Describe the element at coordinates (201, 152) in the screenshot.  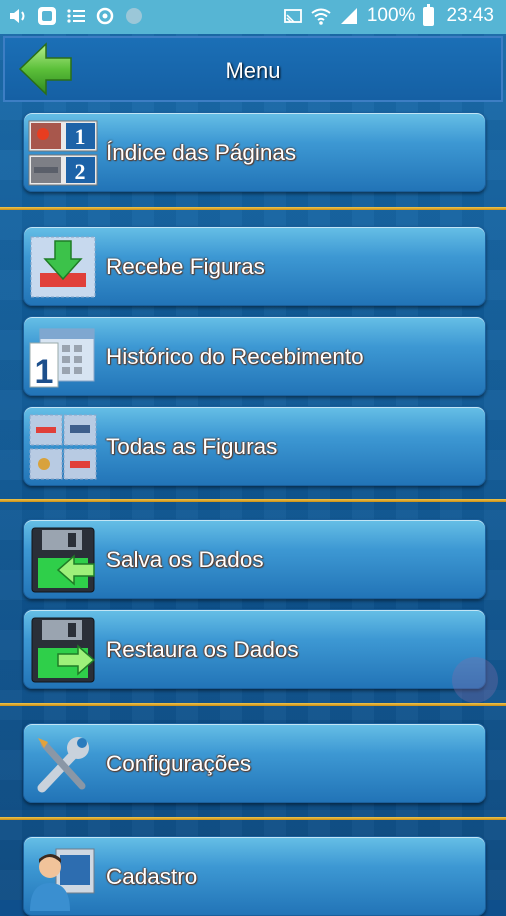
I see `menu-item-label: Índice das Páginas` at that location.